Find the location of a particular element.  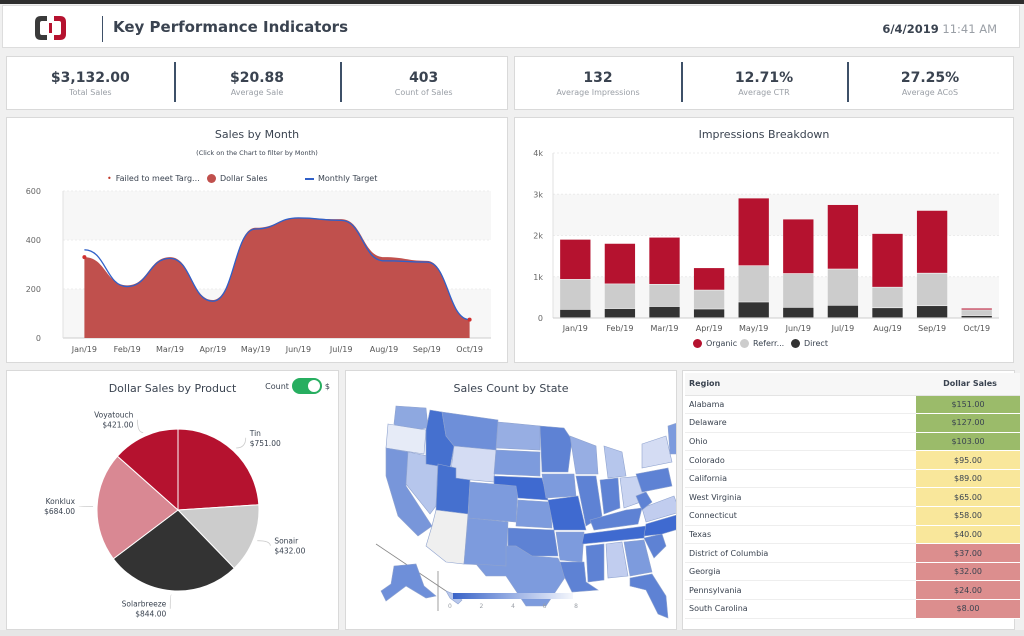

table-row: Delaware $127.00 is located at coordinates (852, 423).